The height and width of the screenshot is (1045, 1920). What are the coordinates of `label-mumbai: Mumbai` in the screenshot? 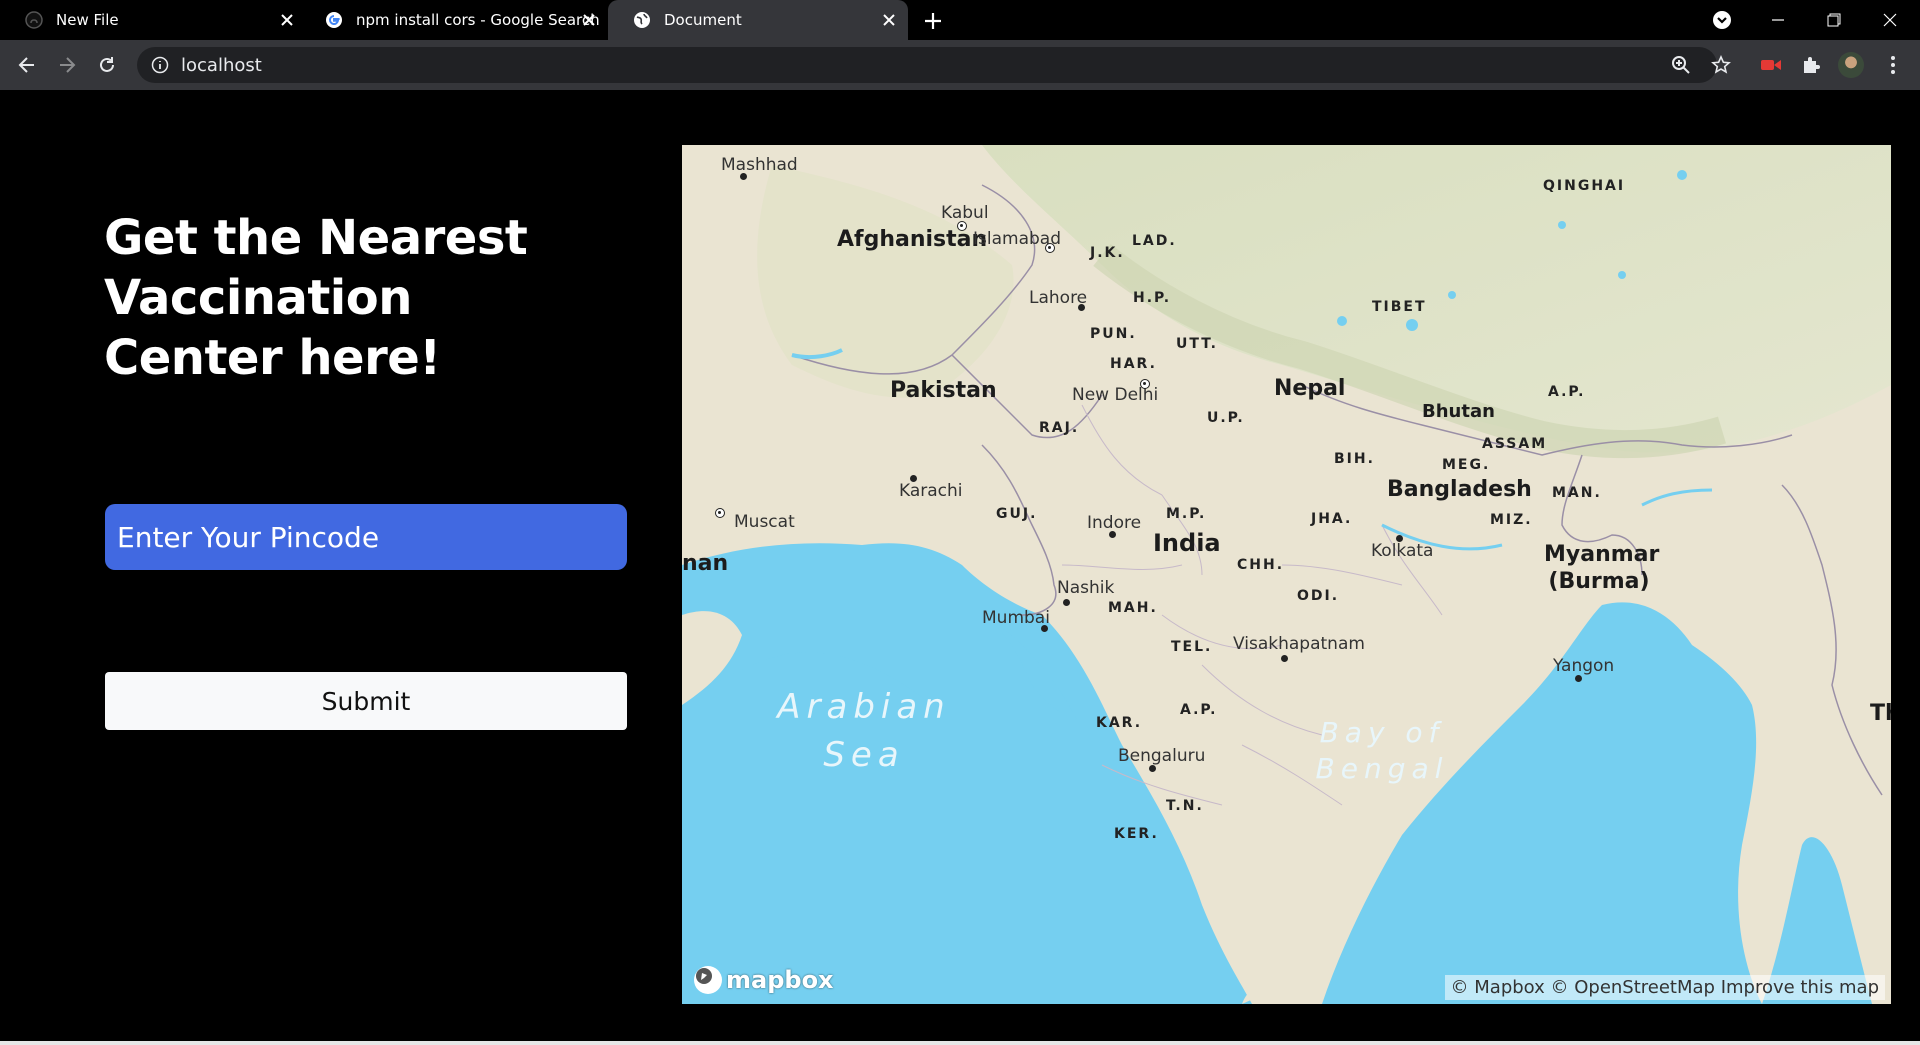 It's located at (1016, 618).